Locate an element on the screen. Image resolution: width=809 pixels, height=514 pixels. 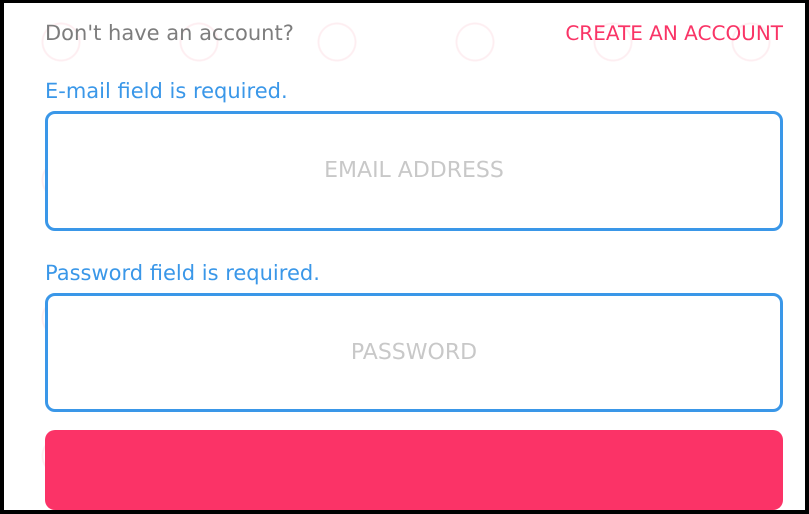
create-account-link: CREATE AN ACCOUNT is located at coordinates (674, 33).